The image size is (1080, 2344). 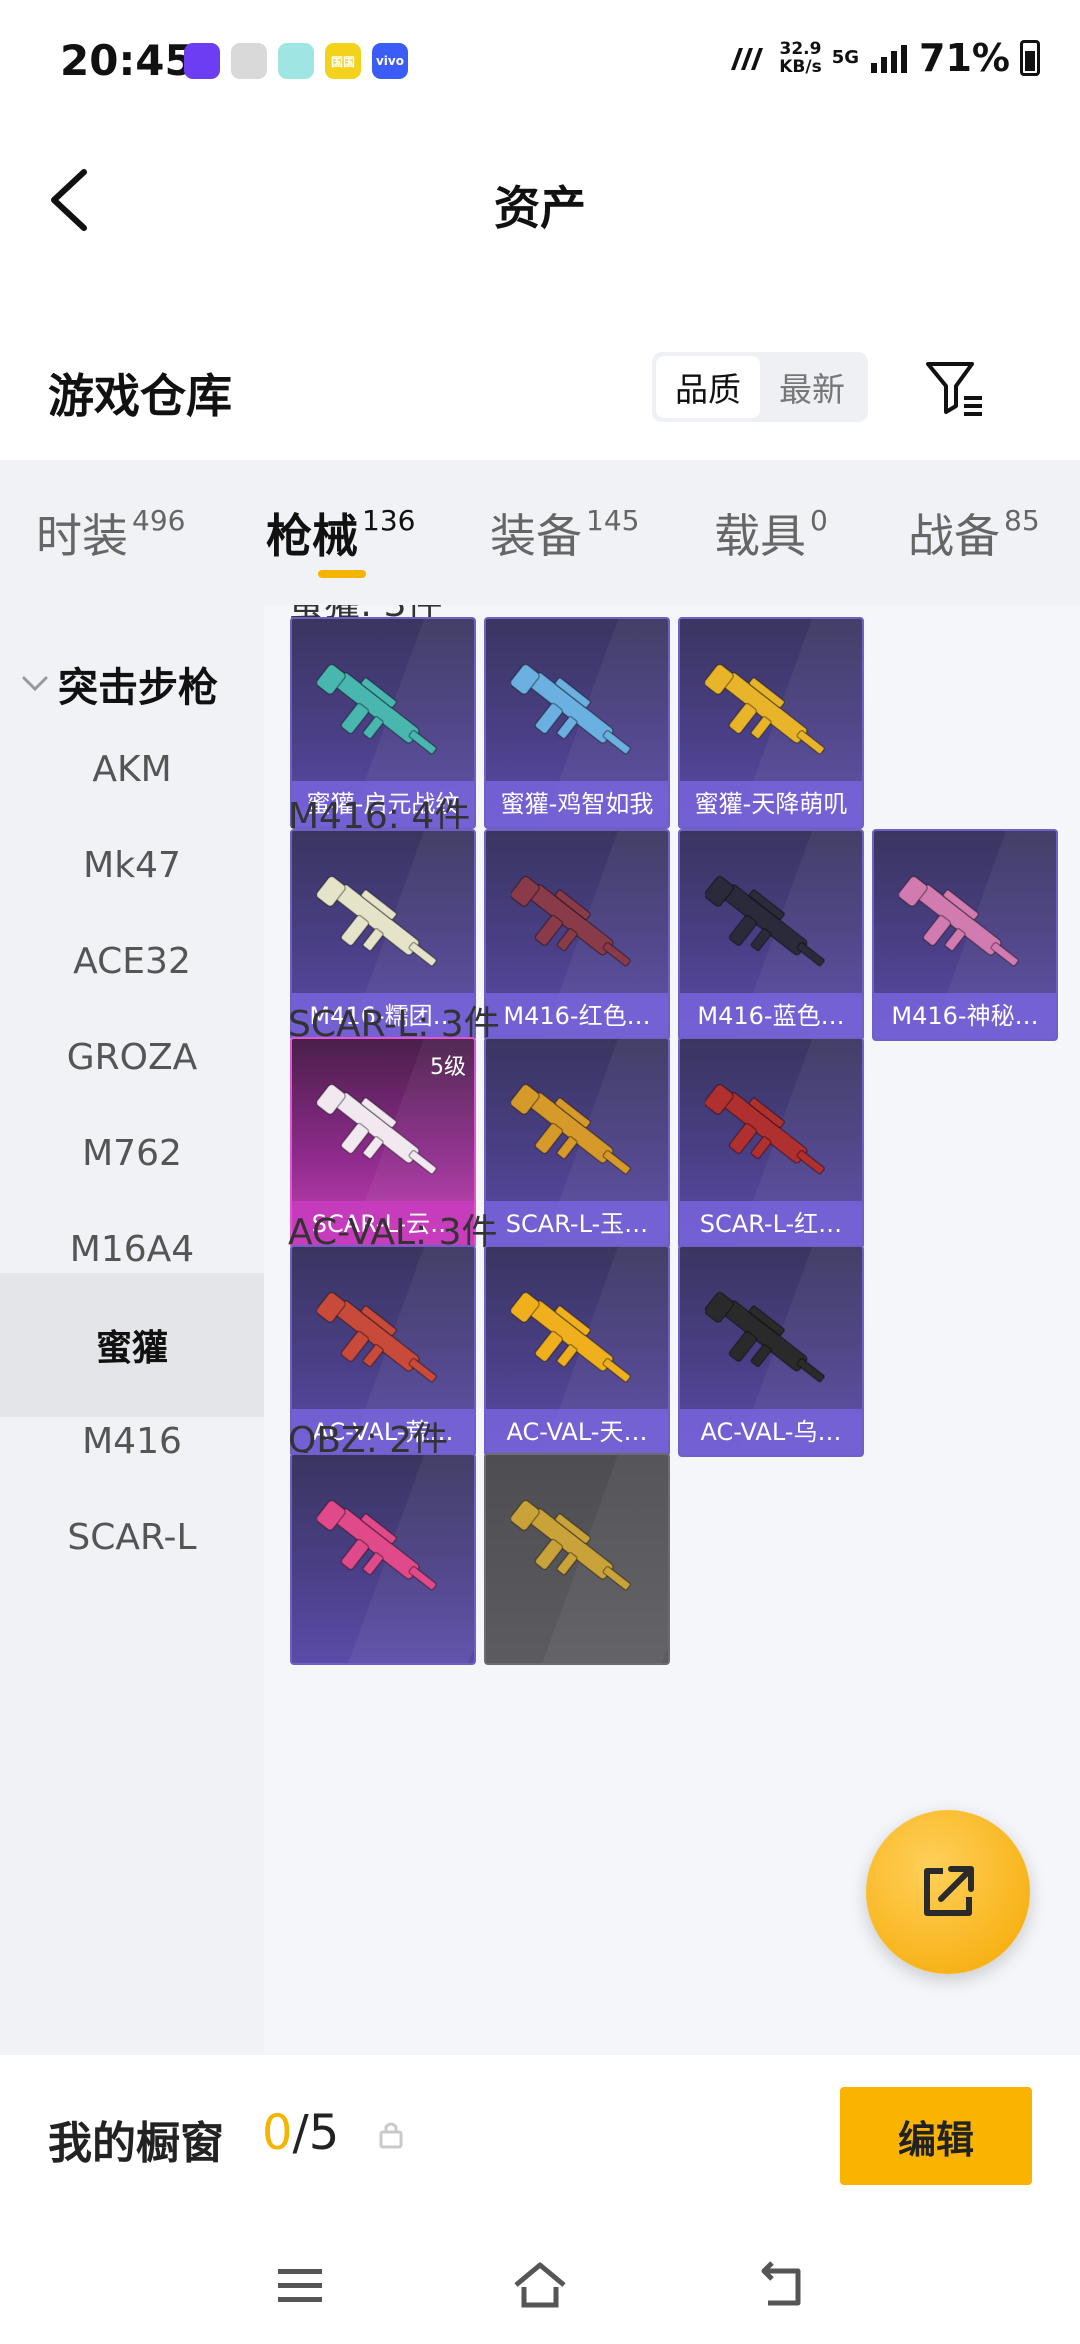 I want to click on speed-value: 32.9, so click(x=800, y=49).